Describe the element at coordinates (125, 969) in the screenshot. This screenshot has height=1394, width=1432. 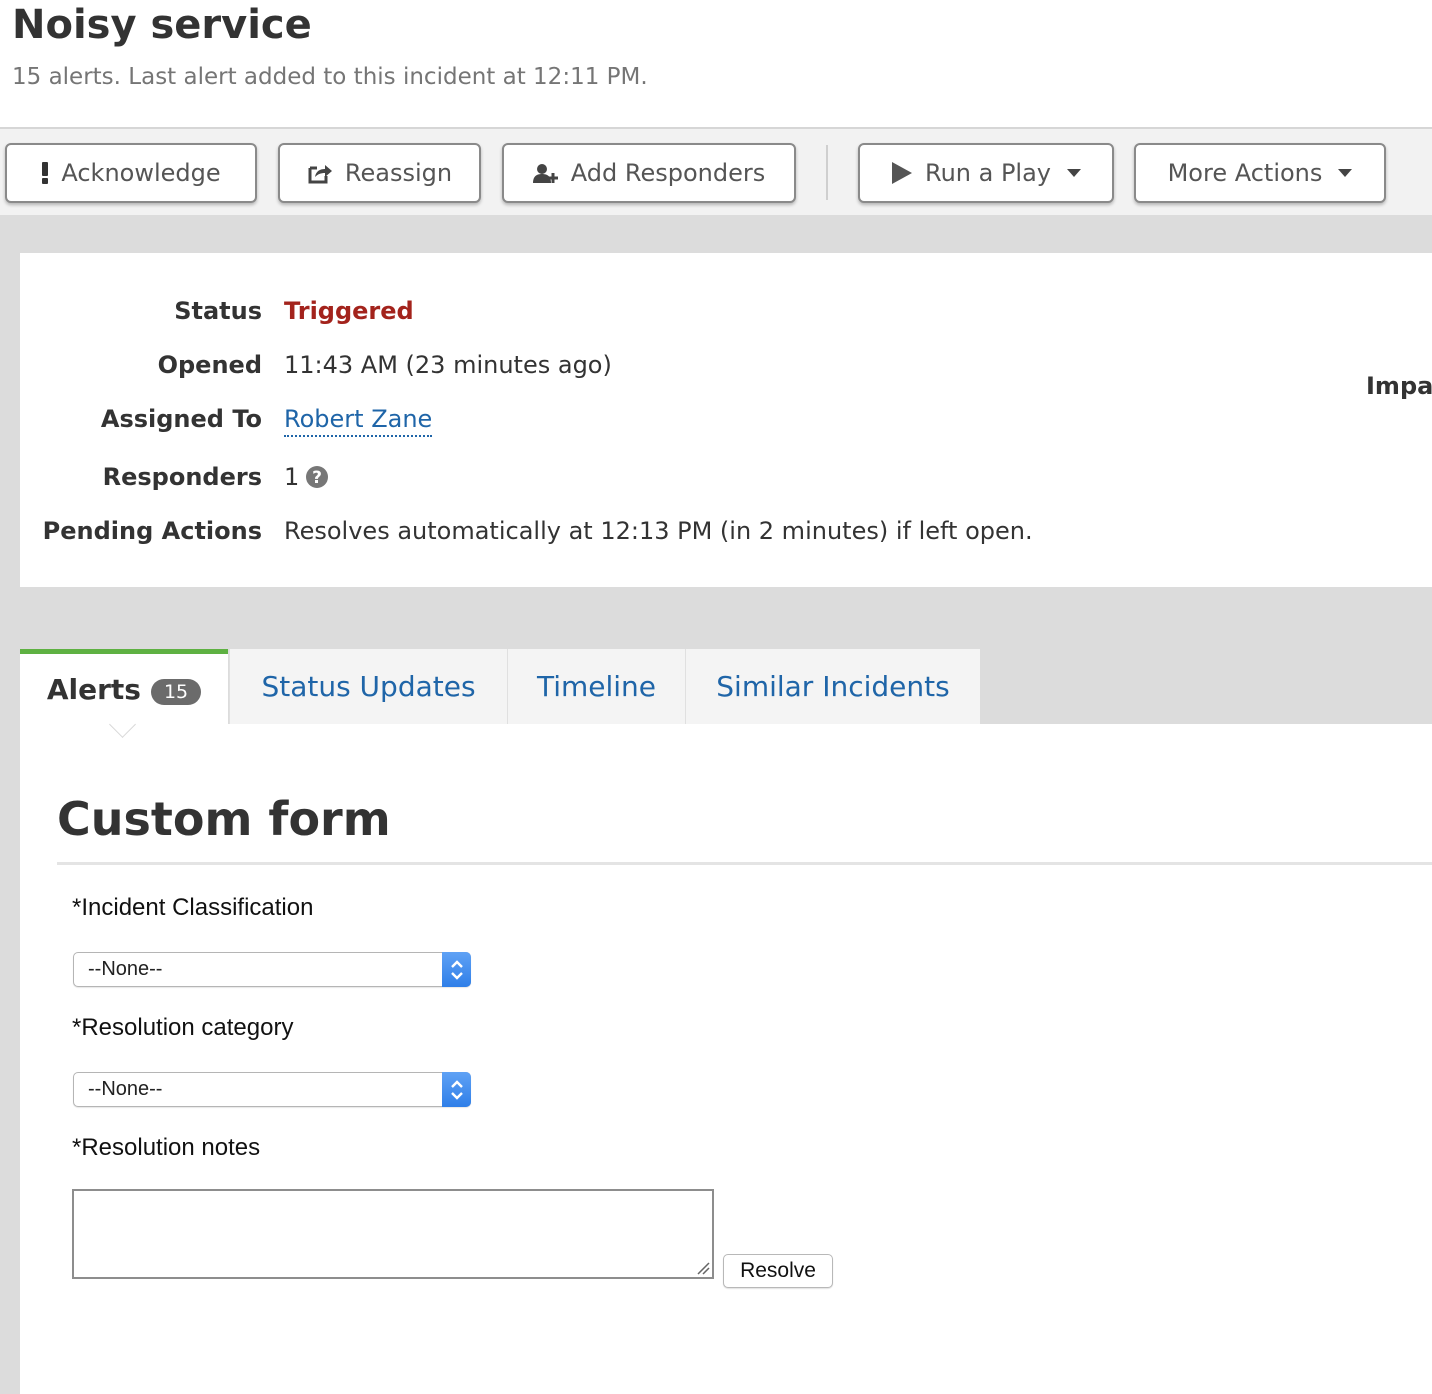
I see `incident-classification-value: --None--` at that location.